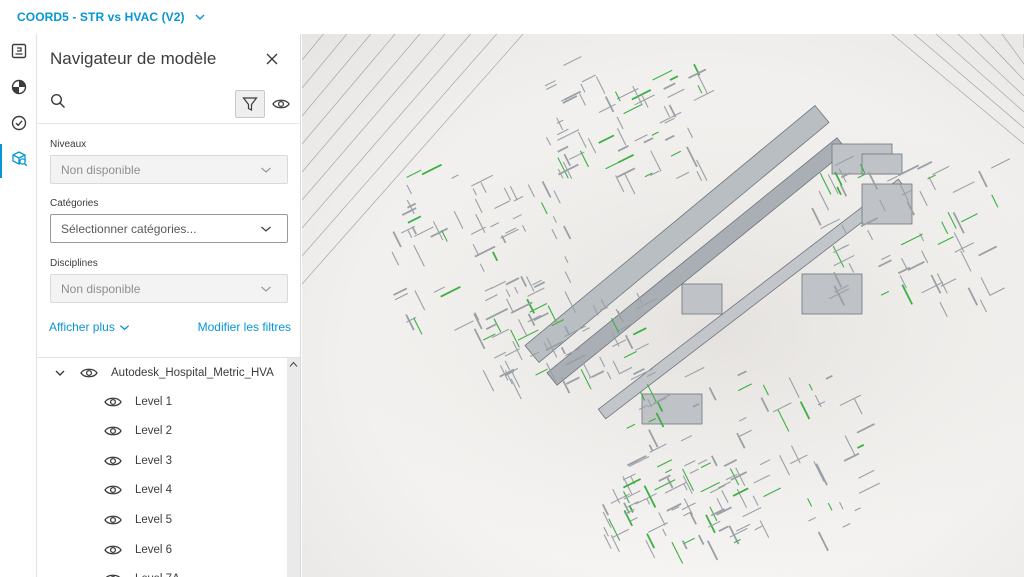 This screenshot has width=1024, height=577. I want to click on filter-links: Afficher plus Modifier les filtres, so click(170, 327).